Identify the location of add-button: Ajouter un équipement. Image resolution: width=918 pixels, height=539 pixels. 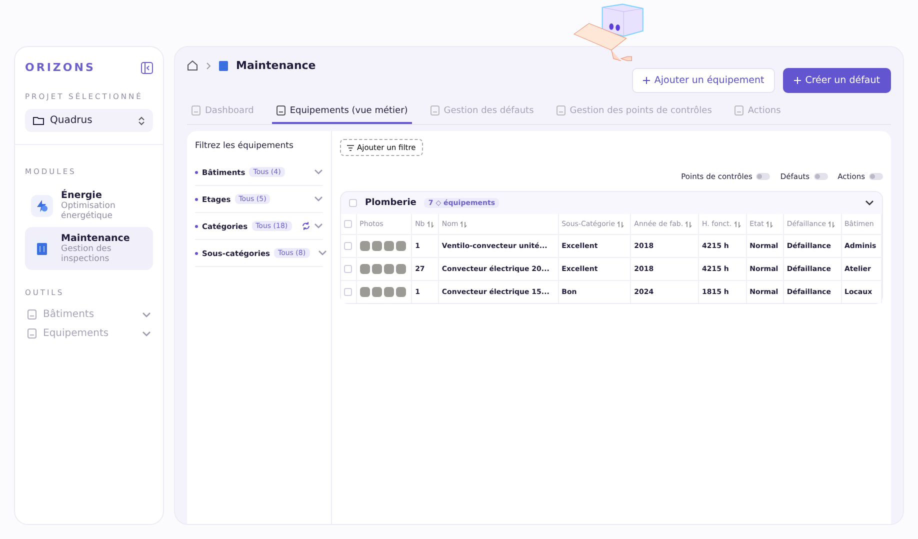
(704, 80).